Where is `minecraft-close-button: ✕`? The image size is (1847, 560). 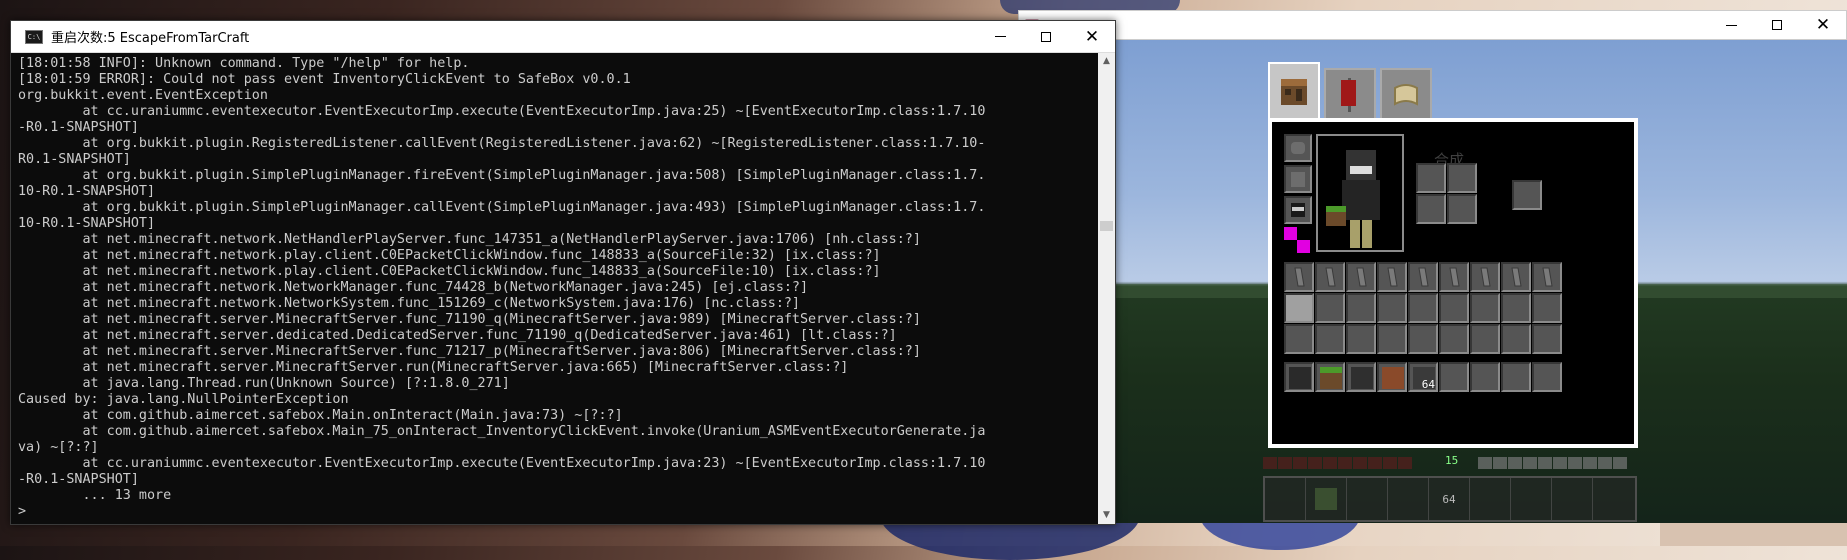 minecraft-close-button: ✕ is located at coordinates (1823, 25).